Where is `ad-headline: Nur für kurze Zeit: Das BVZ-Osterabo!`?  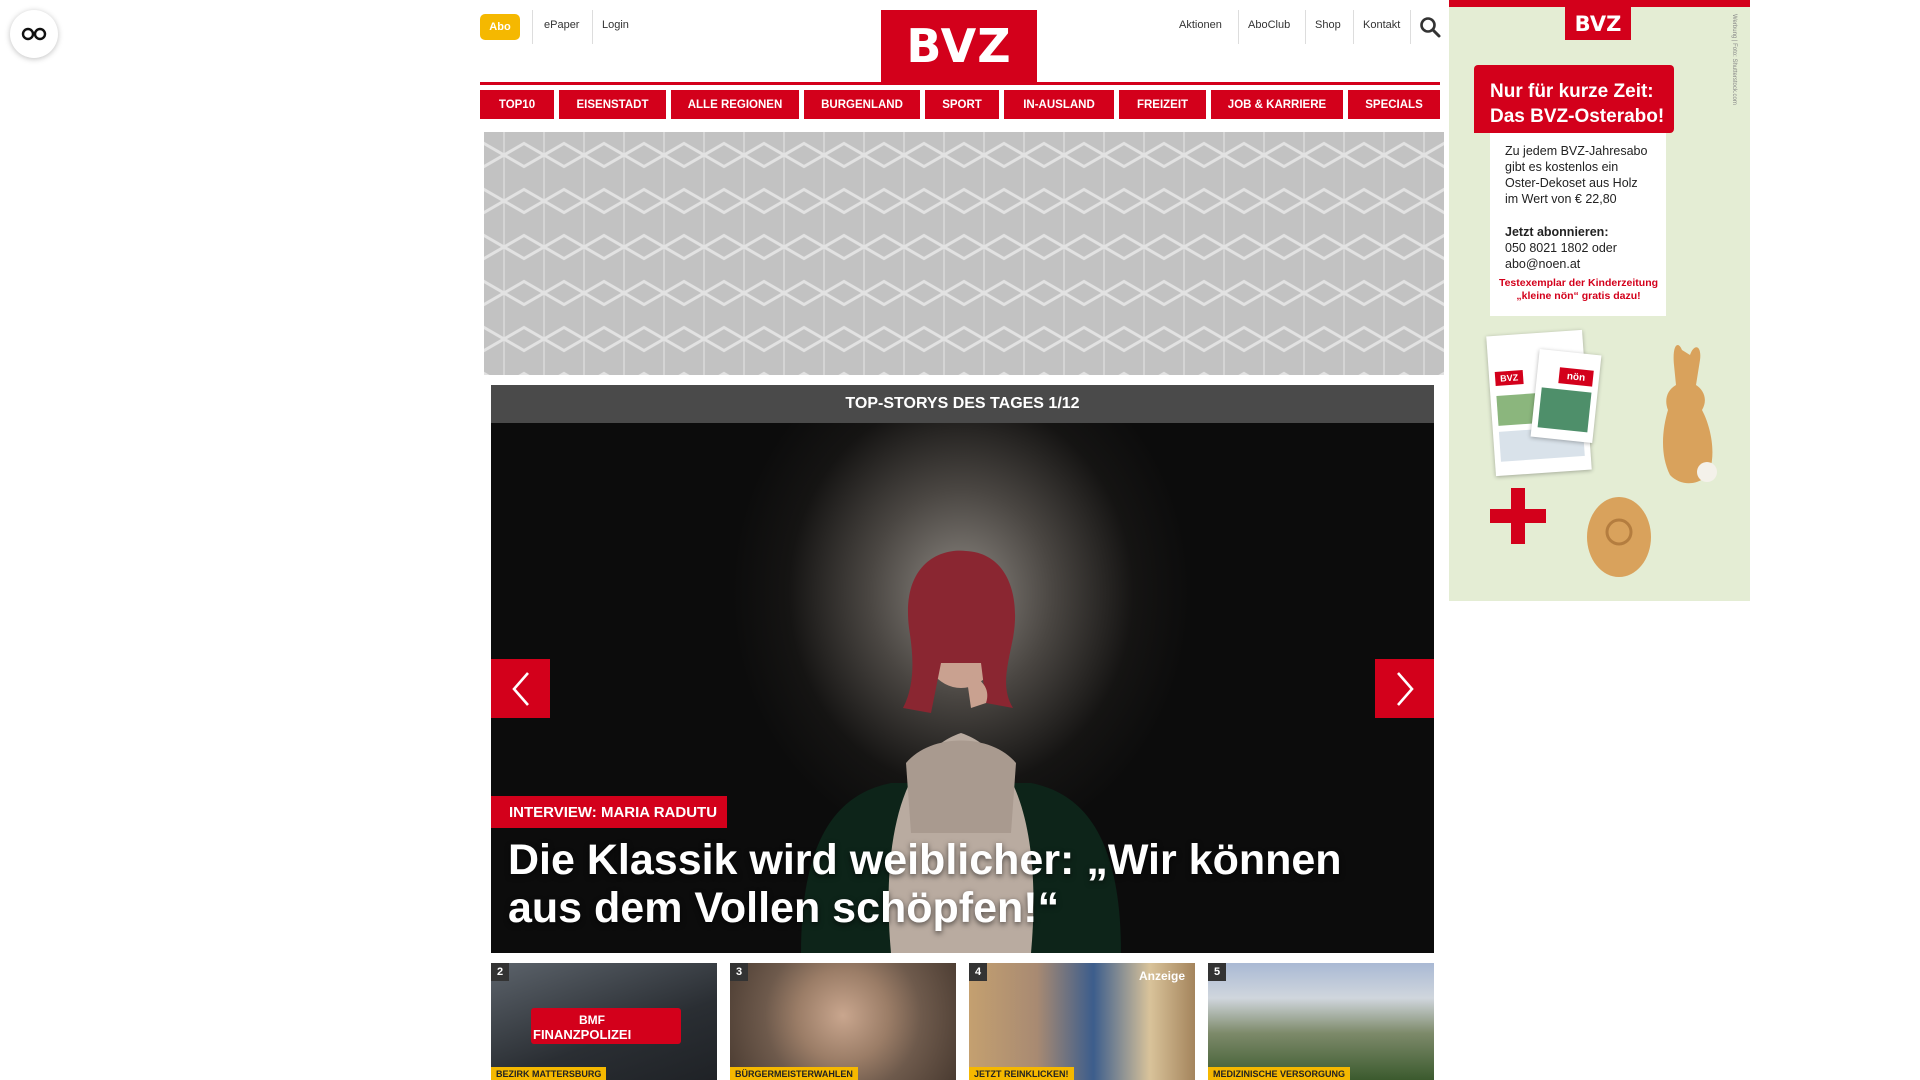 ad-headline: Nur für kurze Zeit: Das BVZ-Osterabo! is located at coordinates (1574, 99).